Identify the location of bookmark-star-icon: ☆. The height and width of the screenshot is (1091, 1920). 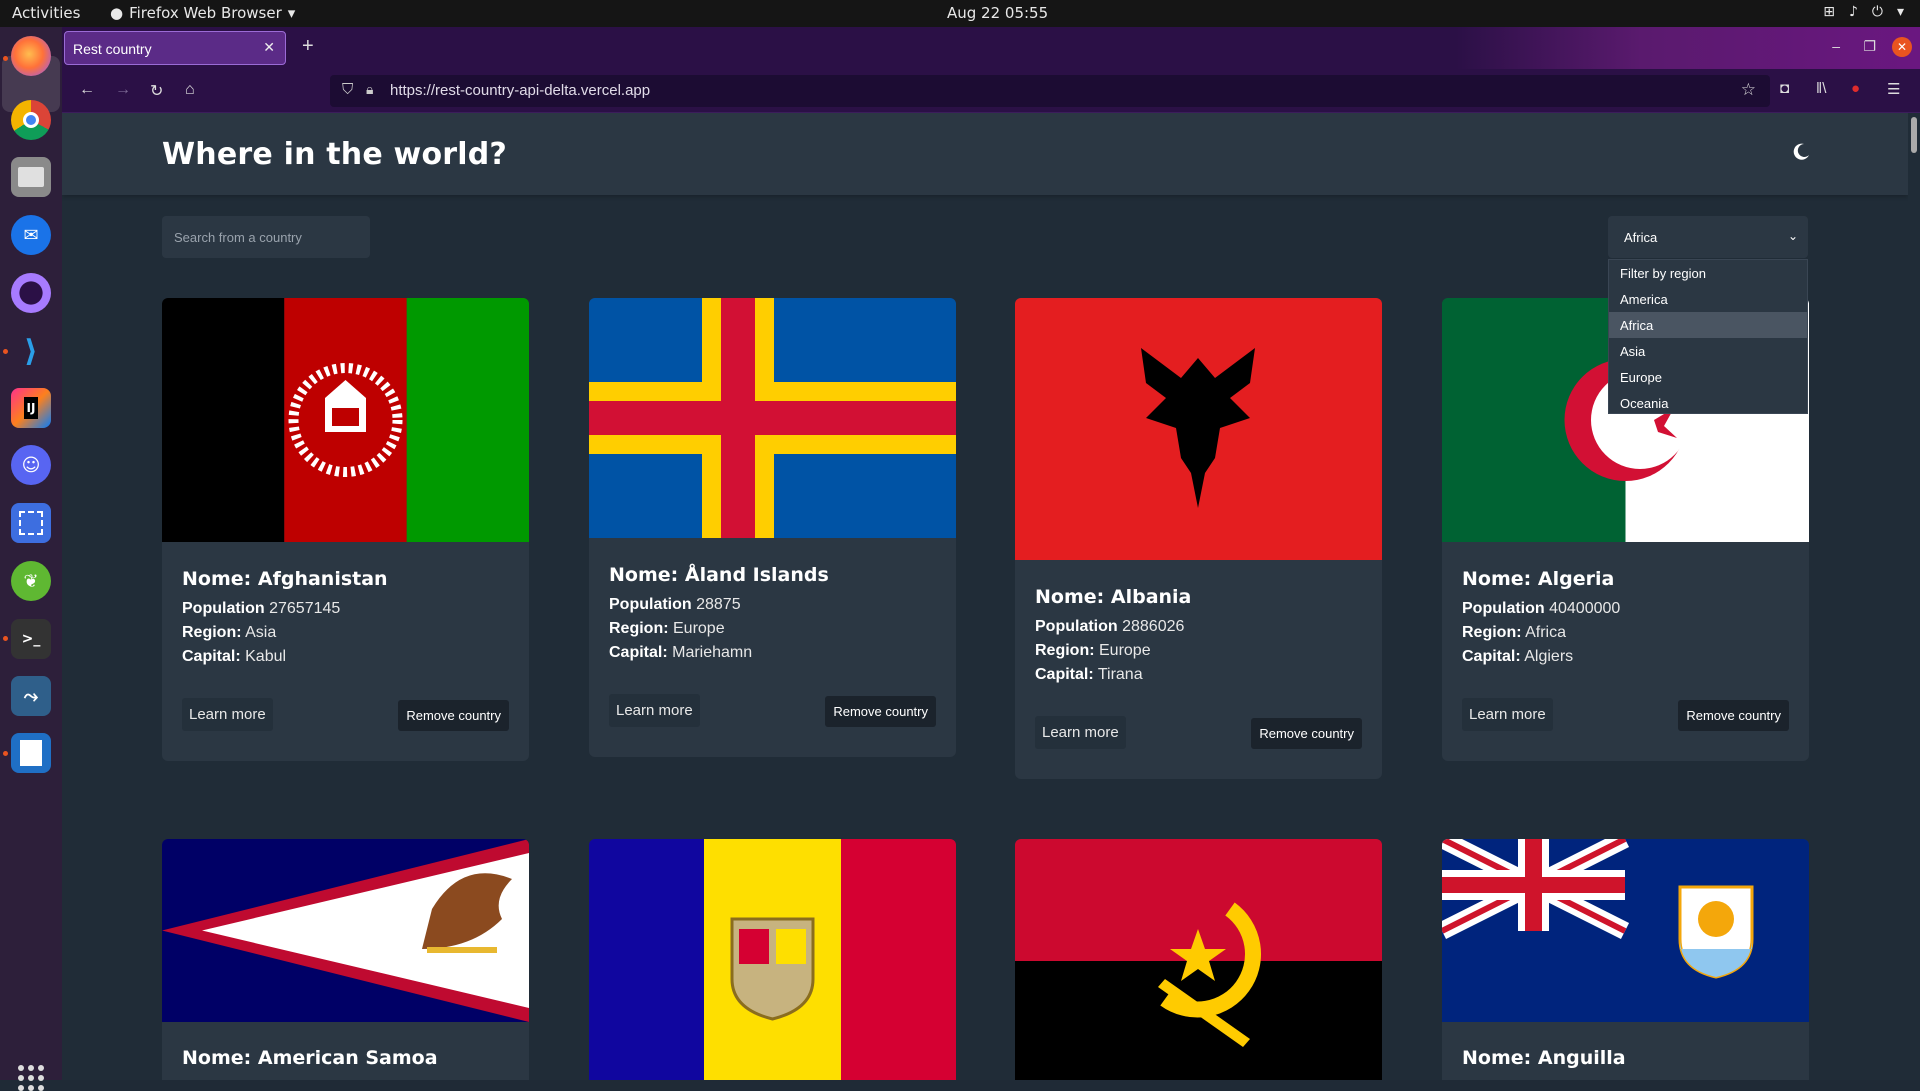
(1748, 90).